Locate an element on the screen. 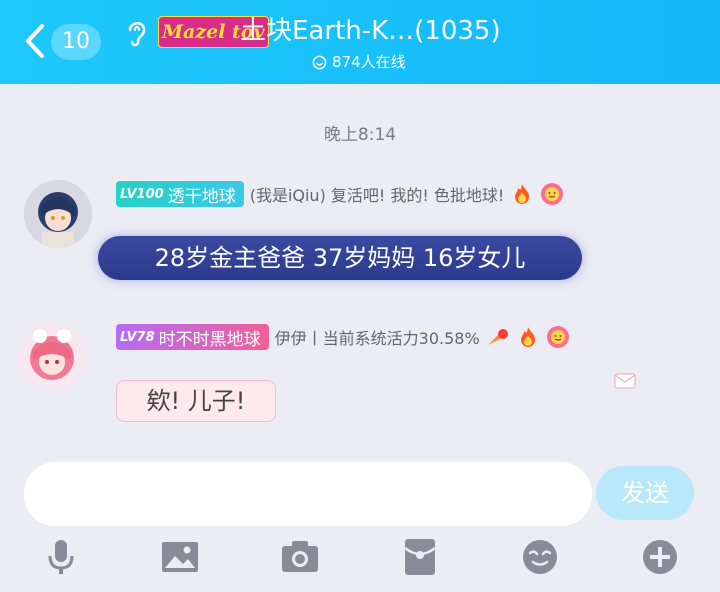 This screenshot has width=720, height=592. envelope-sticker-icon is located at coordinates (625, 381).